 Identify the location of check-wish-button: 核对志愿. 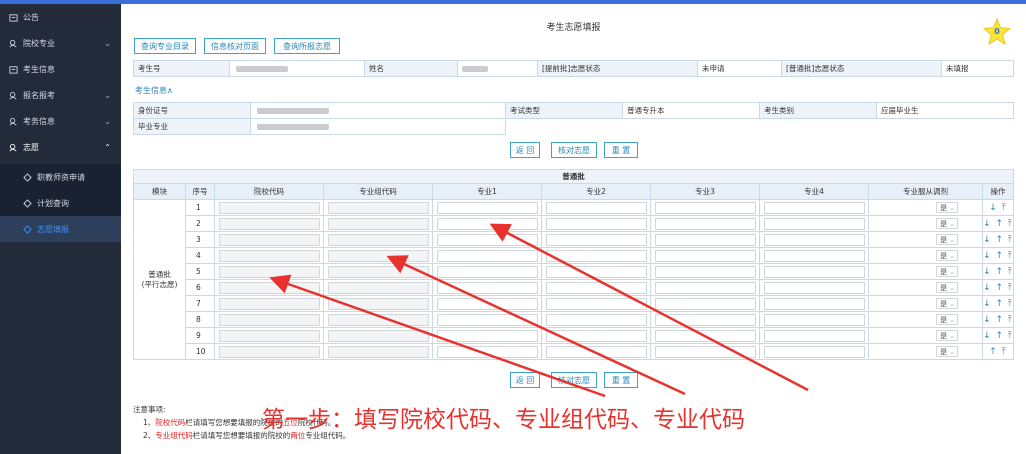
(574, 150).